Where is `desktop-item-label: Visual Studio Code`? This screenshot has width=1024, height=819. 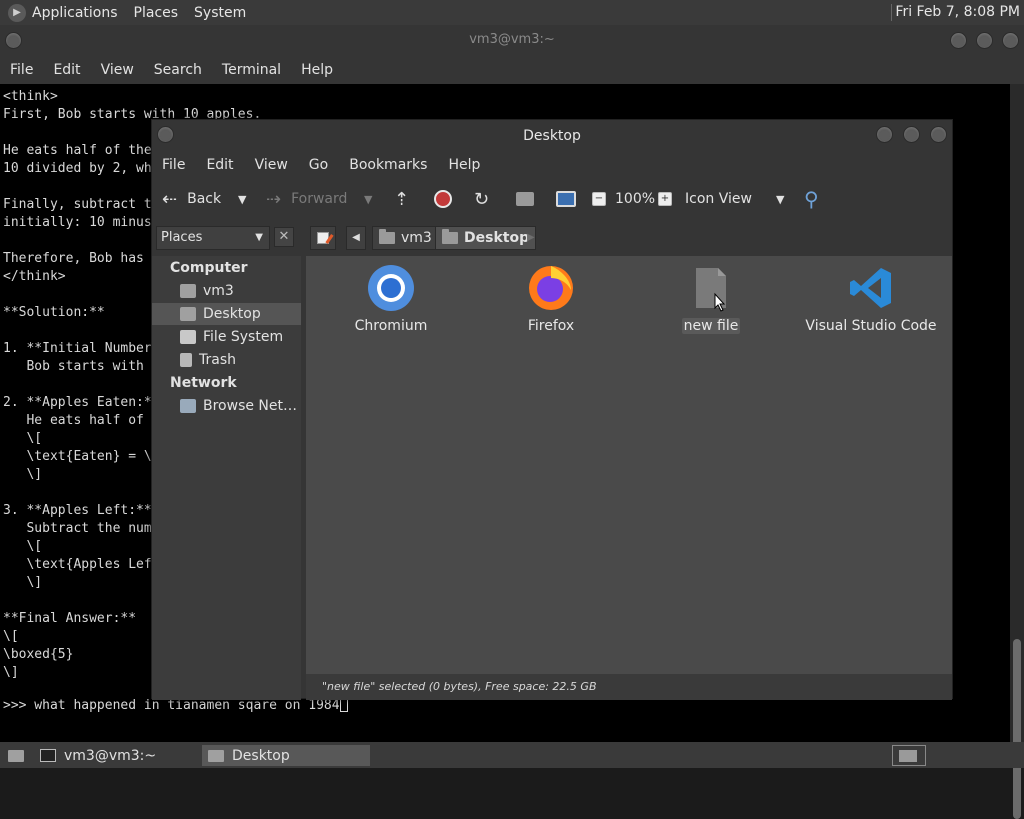 desktop-item-label: Visual Studio Code is located at coordinates (871, 326).